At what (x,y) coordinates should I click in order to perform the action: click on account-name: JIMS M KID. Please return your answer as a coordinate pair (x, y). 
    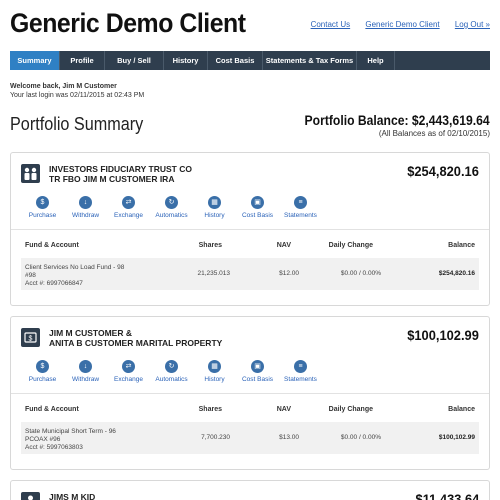
    Looking at the image, I should click on (72, 496).